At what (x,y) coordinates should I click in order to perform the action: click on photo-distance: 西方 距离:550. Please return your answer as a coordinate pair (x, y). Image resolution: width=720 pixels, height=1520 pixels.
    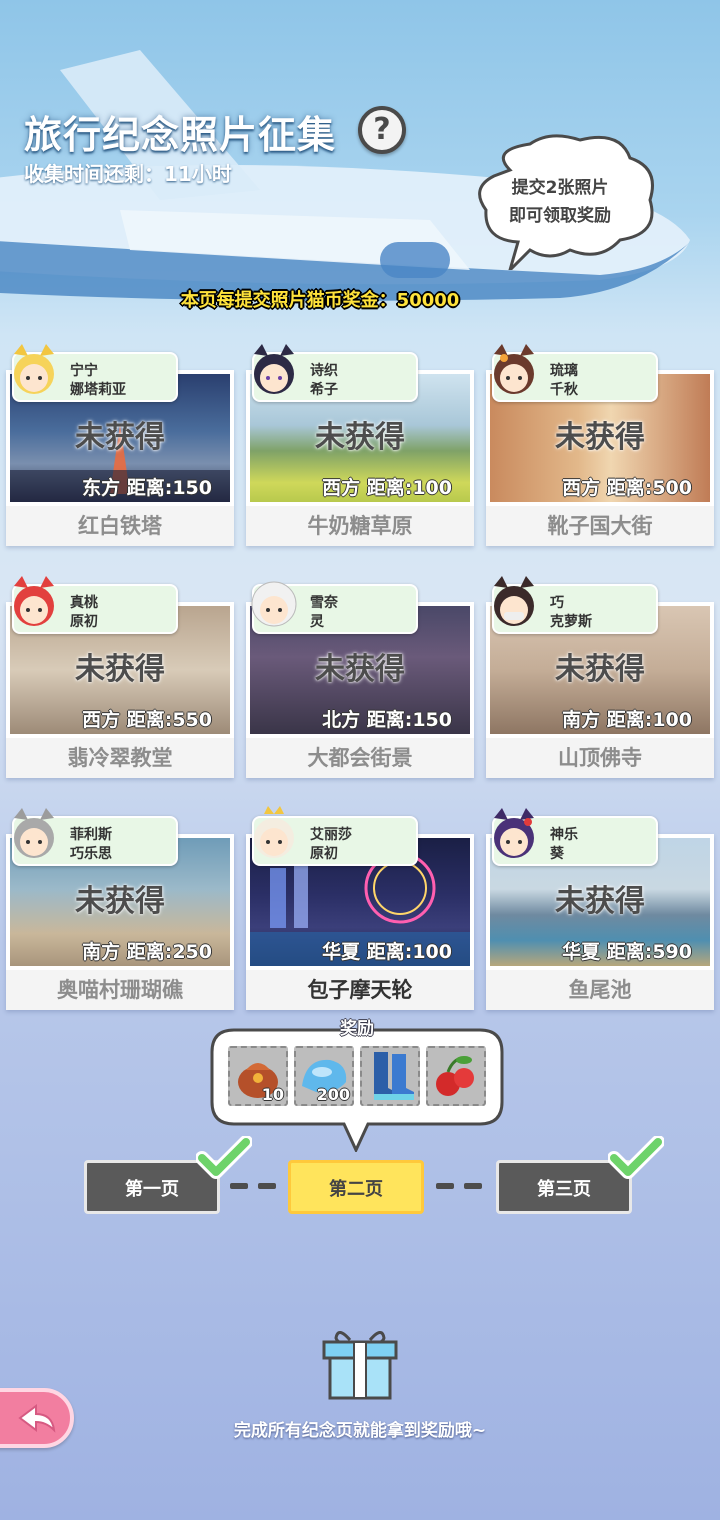
    Looking at the image, I should click on (147, 720).